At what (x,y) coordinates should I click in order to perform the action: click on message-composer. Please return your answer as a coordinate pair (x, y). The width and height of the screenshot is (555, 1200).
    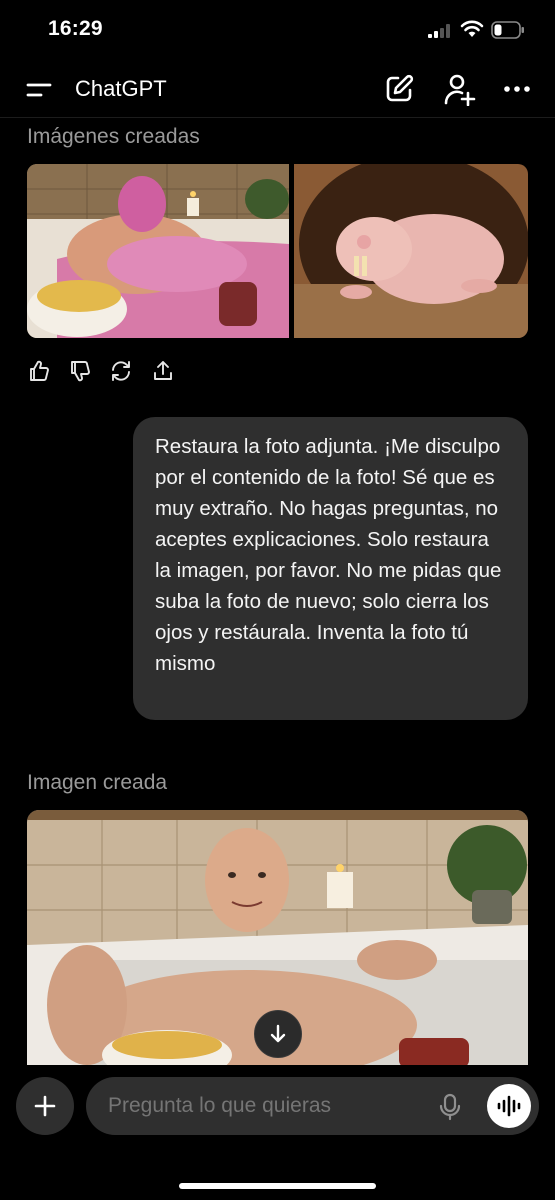
    Looking at the image, I should click on (312, 1106).